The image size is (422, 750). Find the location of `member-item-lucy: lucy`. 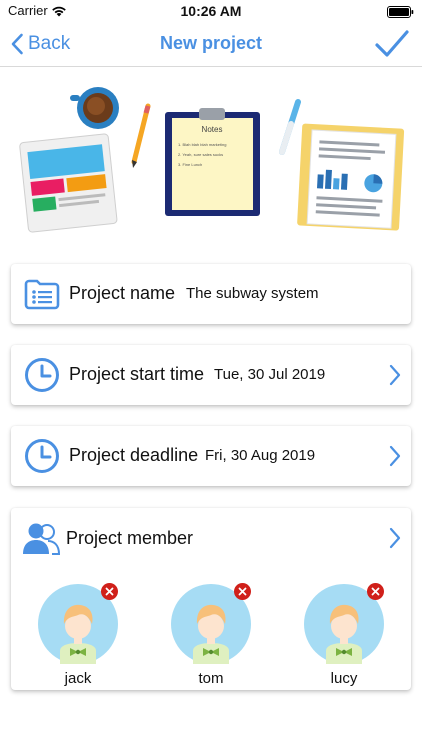

member-item-lucy: lucy is located at coordinates (344, 635).